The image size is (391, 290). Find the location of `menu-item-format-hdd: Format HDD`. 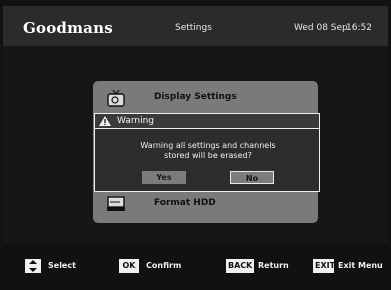

menu-item-format-hdd: Format HDD is located at coordinates (205, 204).